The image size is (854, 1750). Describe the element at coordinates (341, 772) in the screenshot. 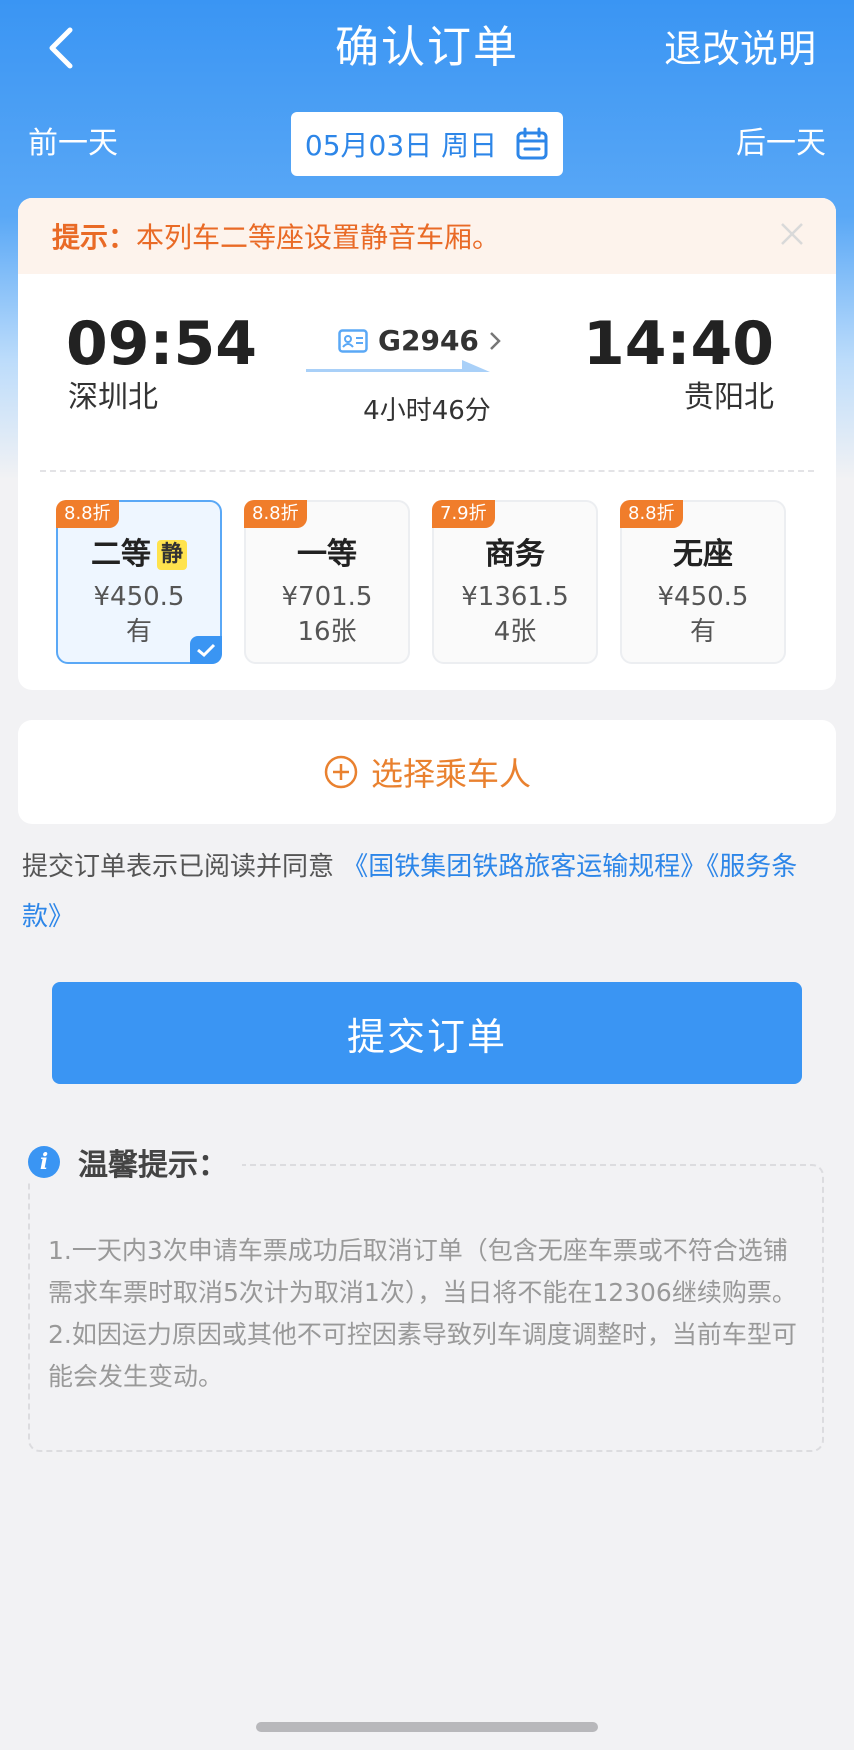

I see `plus-circle-icon` at that location.